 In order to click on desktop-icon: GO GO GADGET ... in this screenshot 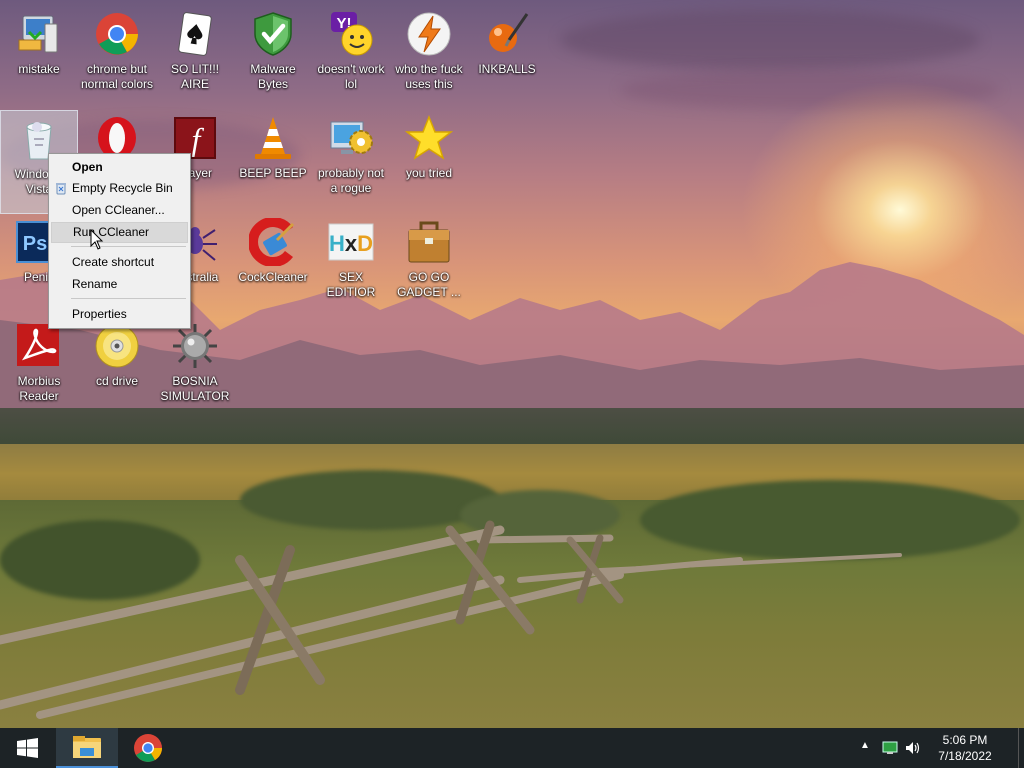, I will do `click(429, 266)`.